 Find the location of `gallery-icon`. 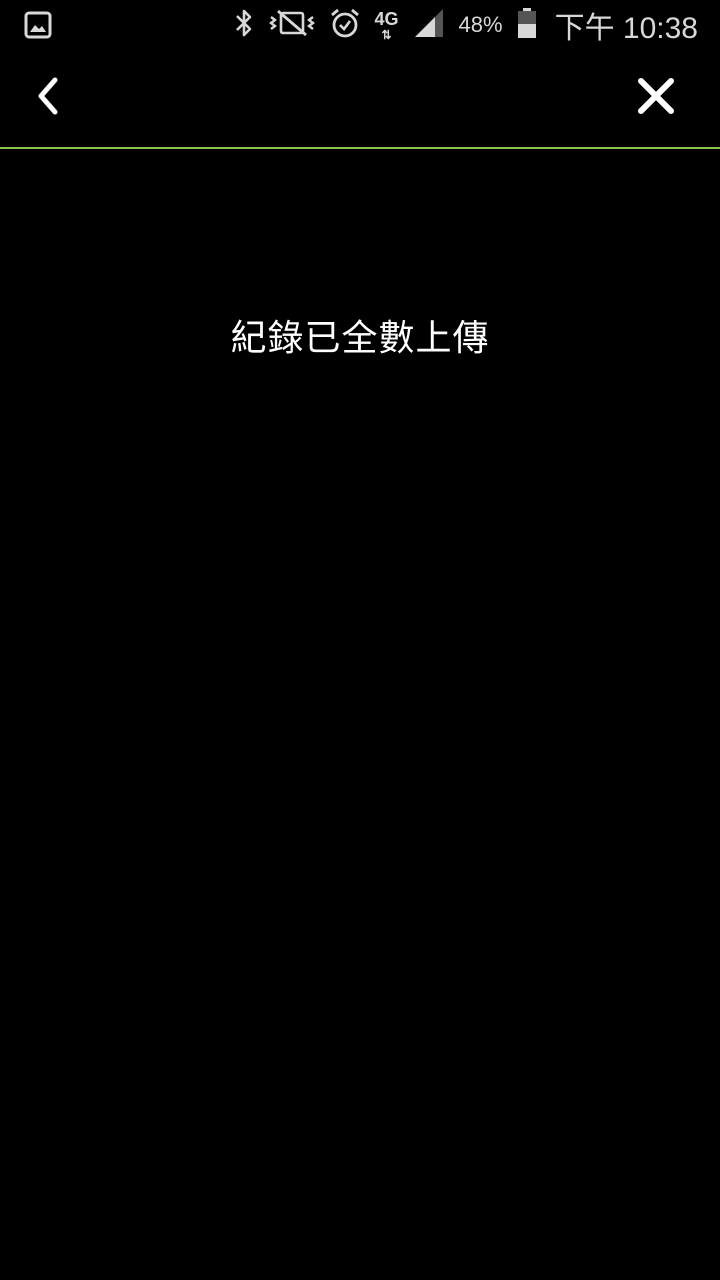

gallery-icon is located at coordinates (38, 25).